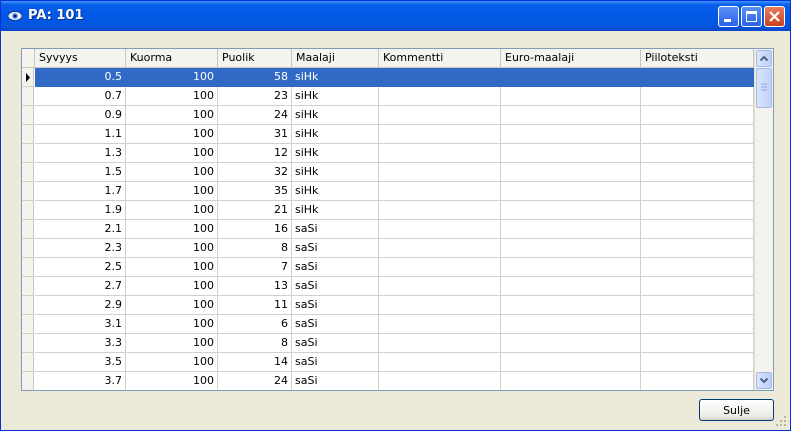  What do you see at coordinates (80, 115) in the screenshot?
I see `cell-syvyys: 0.9` at bounding box center [80, 115].